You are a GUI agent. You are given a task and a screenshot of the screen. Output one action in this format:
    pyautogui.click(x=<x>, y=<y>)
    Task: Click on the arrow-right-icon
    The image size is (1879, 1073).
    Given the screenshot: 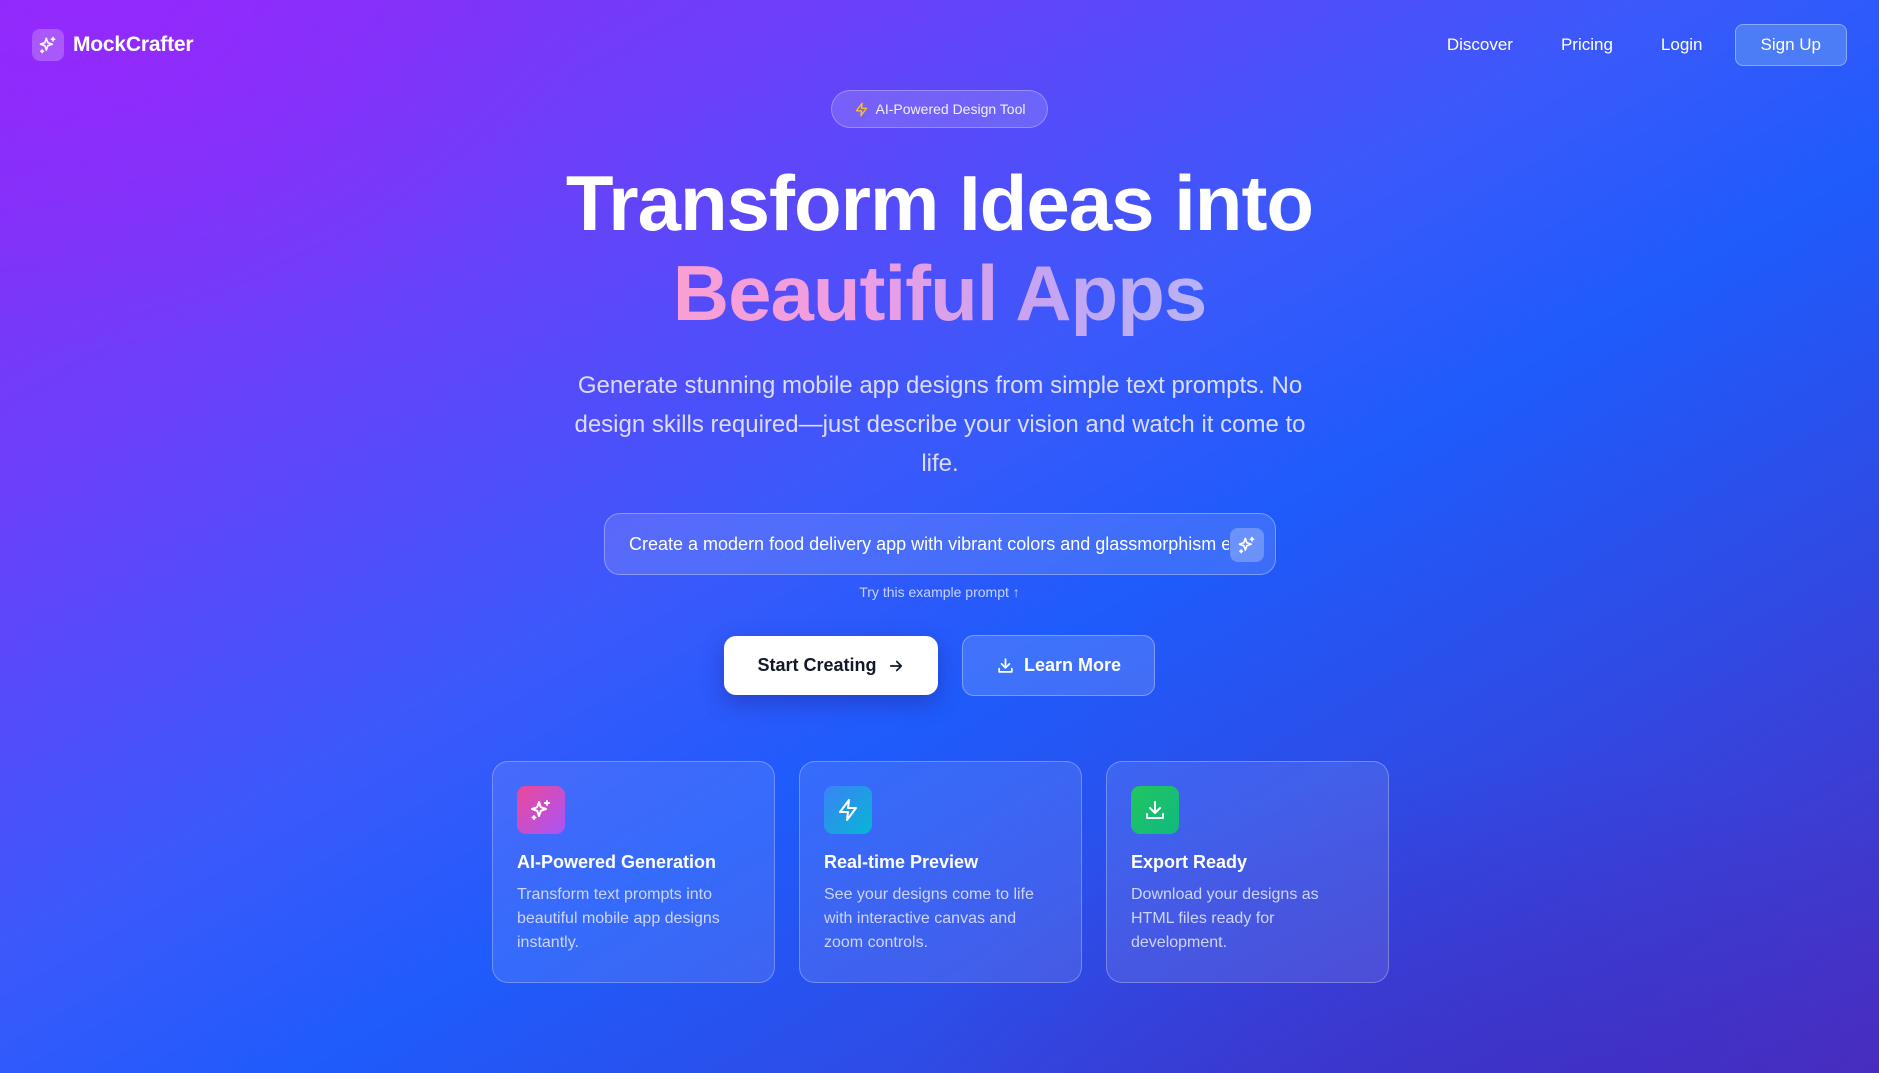 What is the action you would take?
    pyautogui.click(x=896, y=666)
    